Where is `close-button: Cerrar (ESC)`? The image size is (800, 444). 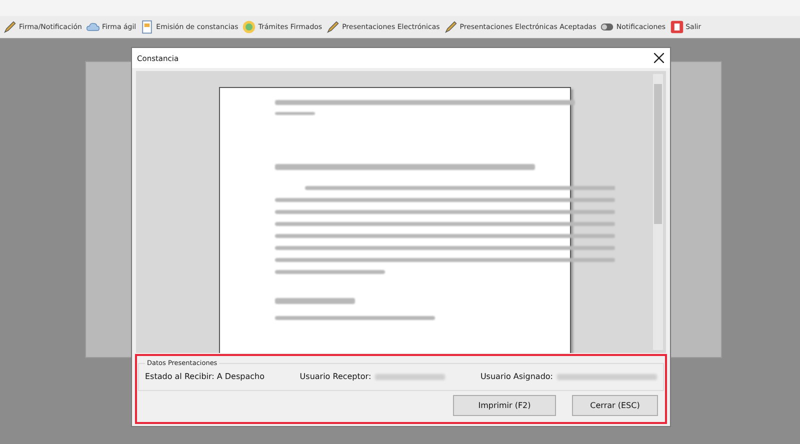
close-button: Cerrar (ESC) is located at coordinates (615, 405).